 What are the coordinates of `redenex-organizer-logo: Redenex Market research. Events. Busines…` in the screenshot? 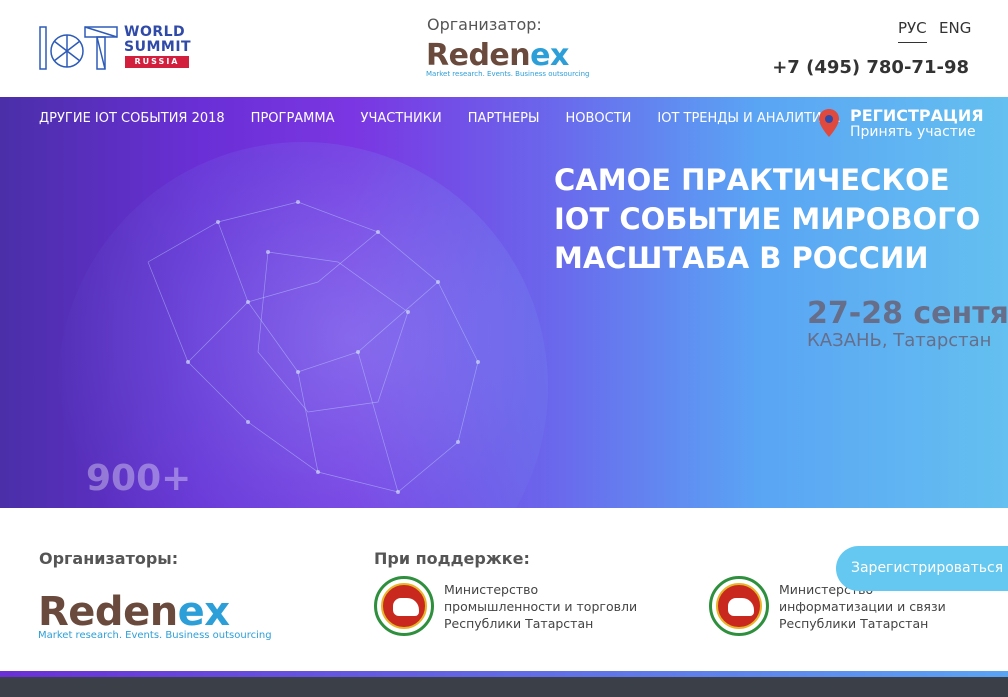 It's located at (155, 615).